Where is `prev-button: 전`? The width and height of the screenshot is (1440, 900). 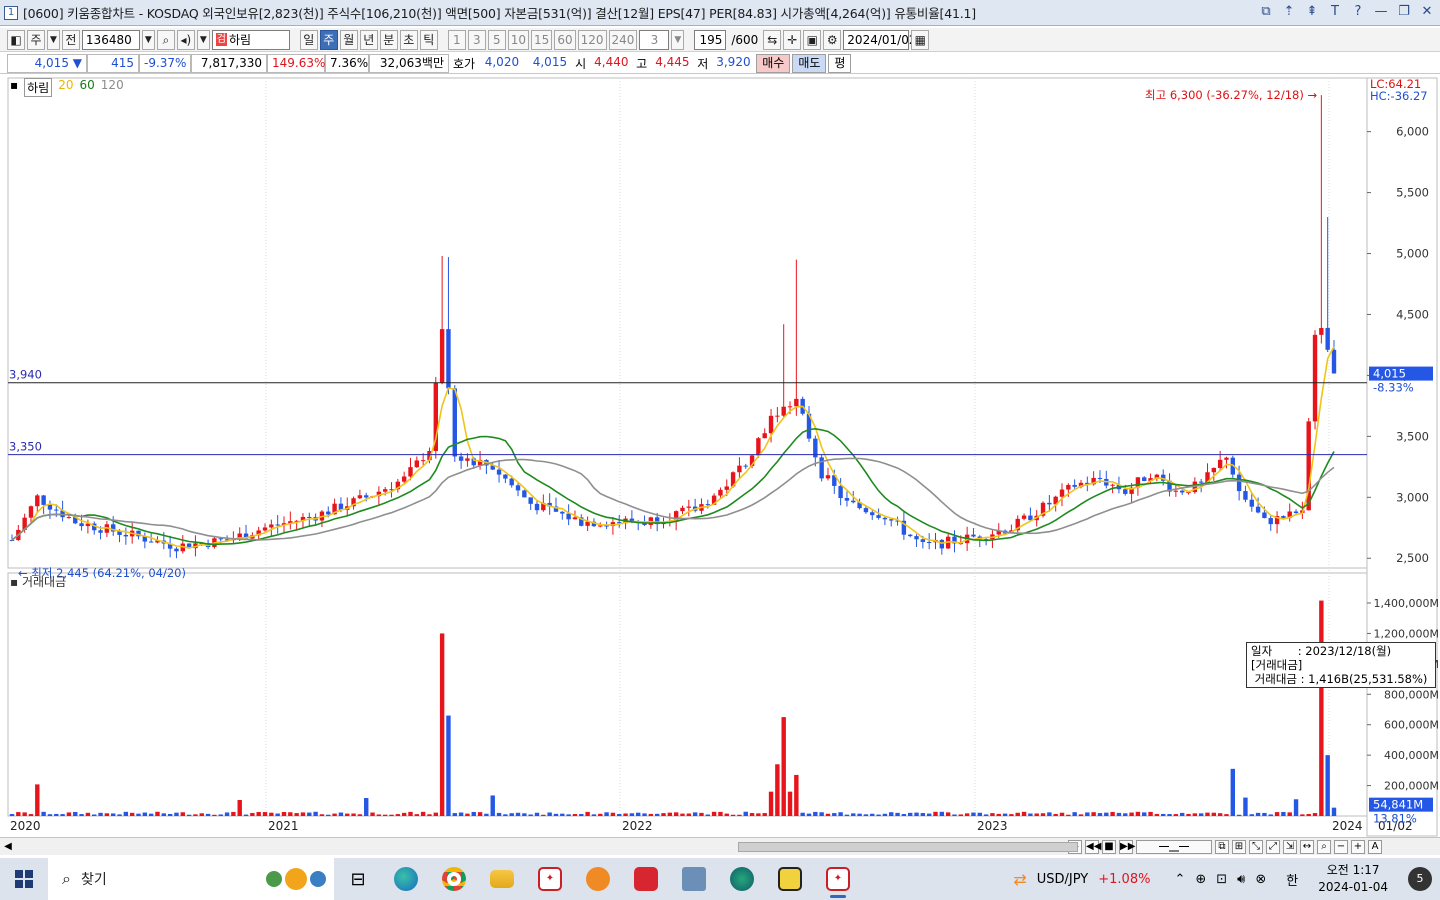 prev-button: 전 is located at coordinates (70, 39).